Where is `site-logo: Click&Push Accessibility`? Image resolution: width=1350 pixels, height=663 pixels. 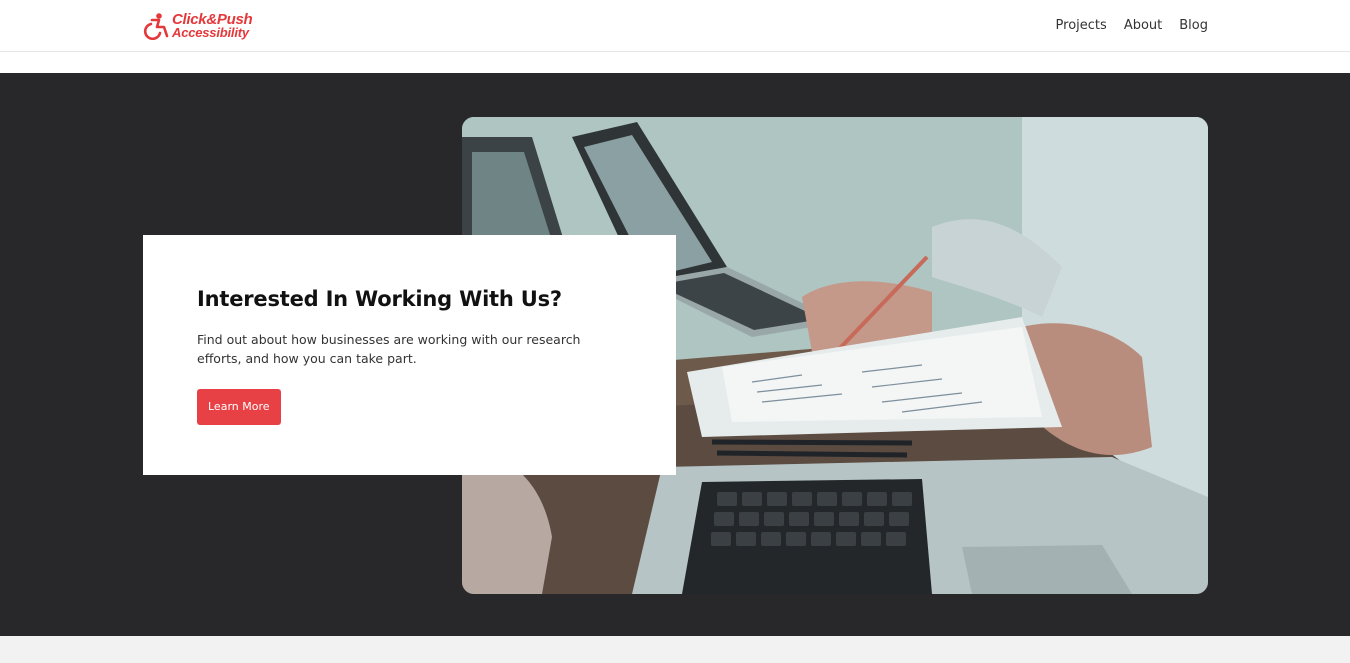
site-logo: Click&Push Accessibility is located at coordinates (202, 26).